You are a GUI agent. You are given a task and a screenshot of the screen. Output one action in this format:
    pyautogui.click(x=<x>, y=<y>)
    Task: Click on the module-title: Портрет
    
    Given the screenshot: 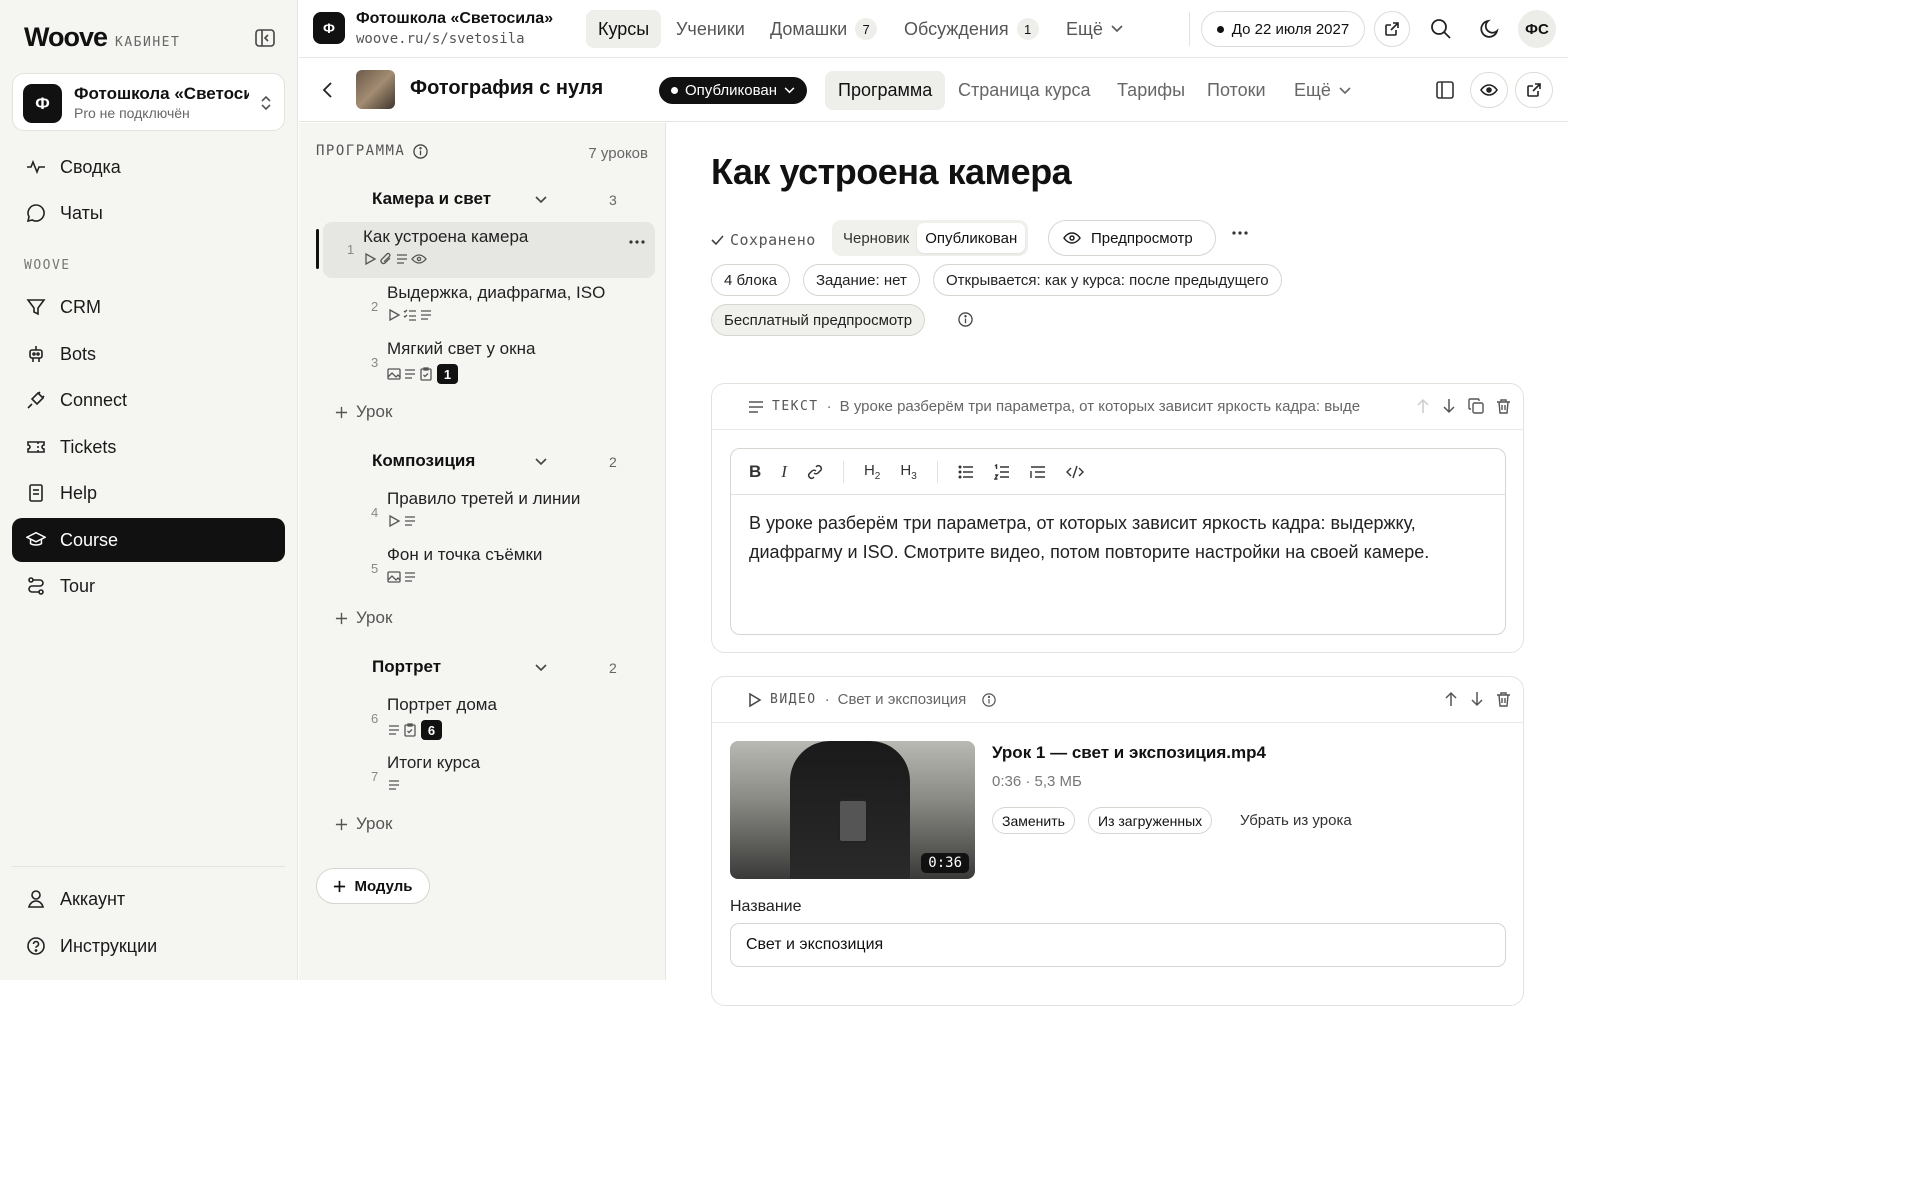 What is the action you would take?
    pyautogui.click(x=406, y=667)
    